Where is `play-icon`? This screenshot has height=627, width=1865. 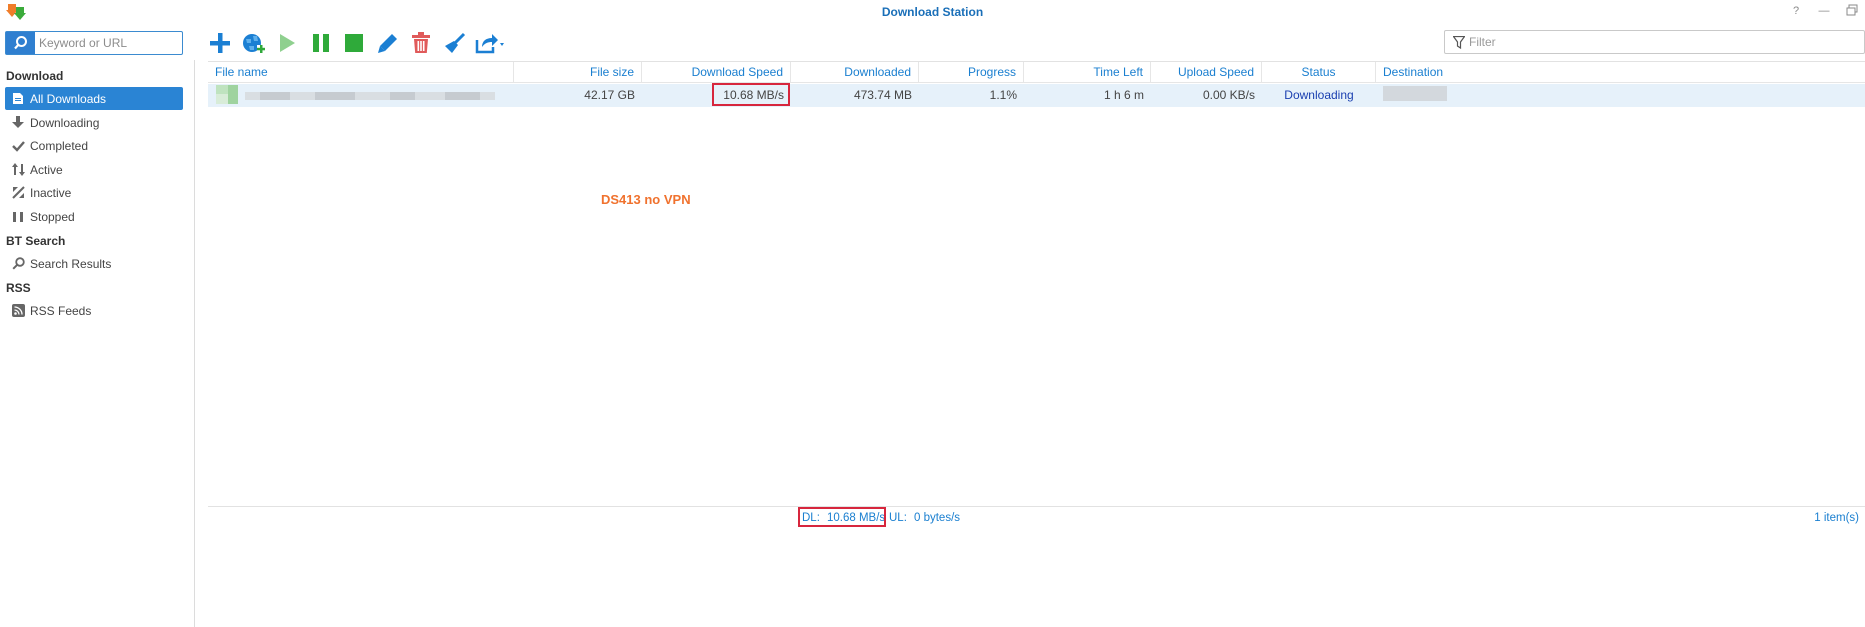 play-icon is located at coordinates (287, 43).